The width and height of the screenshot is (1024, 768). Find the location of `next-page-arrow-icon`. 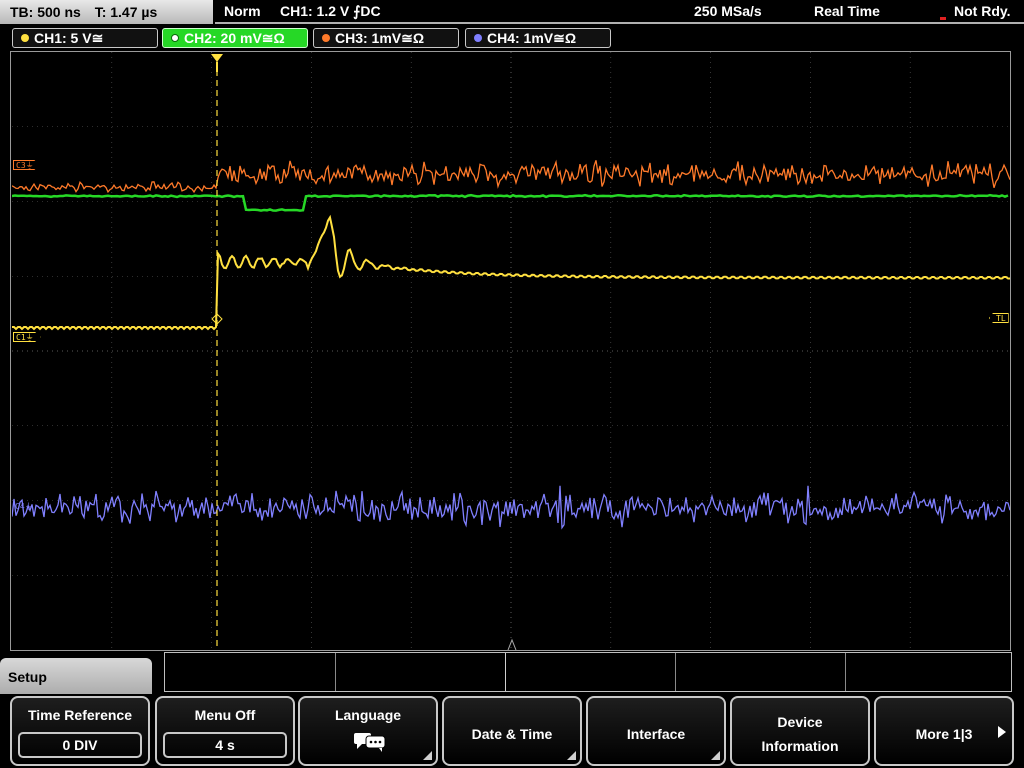

next-page-arrow-icon is located at coordinates (1002, 732).